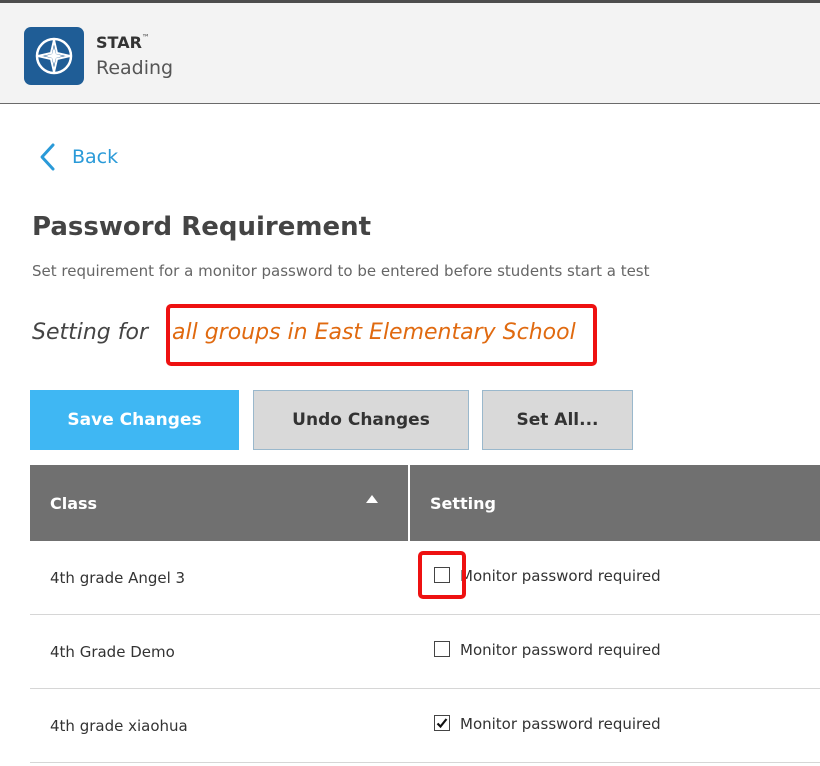 The height and width of the screenshot is (766, 820). I want to click on table-row: 4th Grade Demo Monitor password required, so click(425, 652).